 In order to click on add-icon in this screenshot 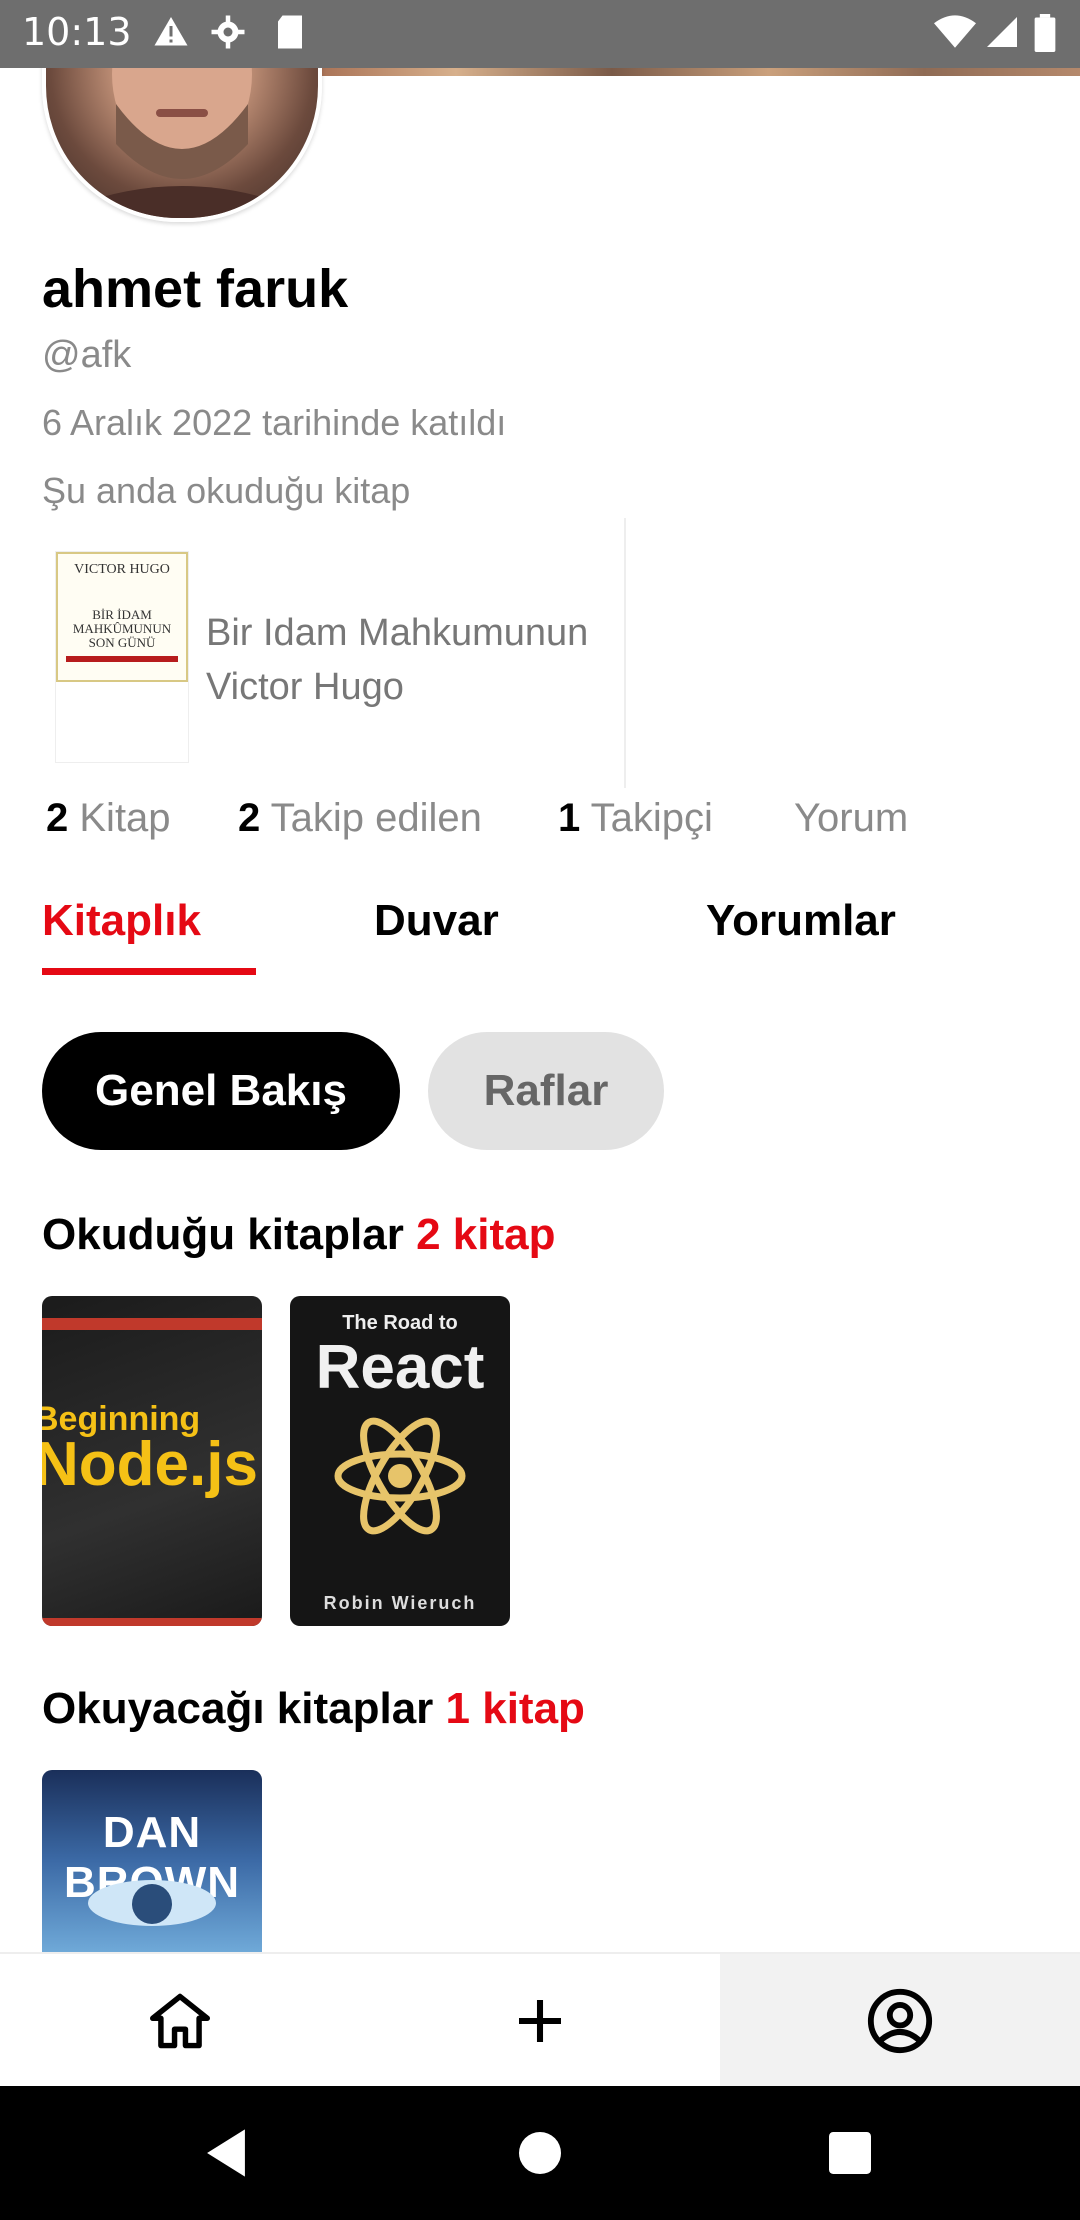, I will do `click(540, 2021)`.